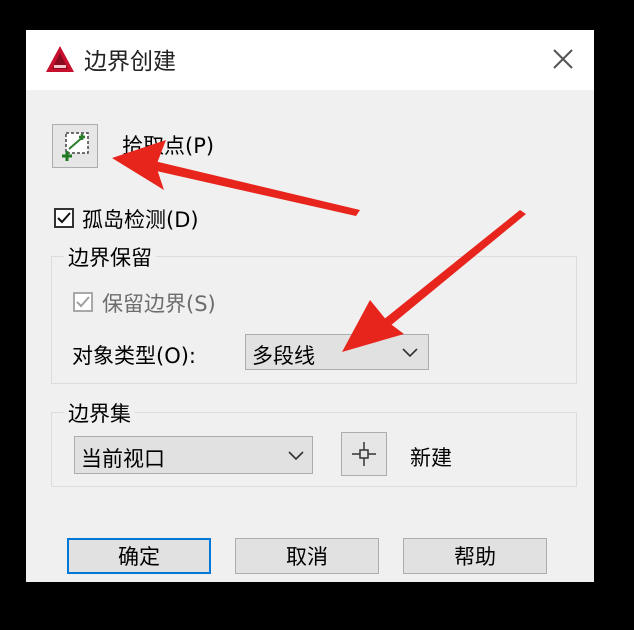 The image size is (634, 630). I want to click on object-type-value: 多段线, so click(283, 356).